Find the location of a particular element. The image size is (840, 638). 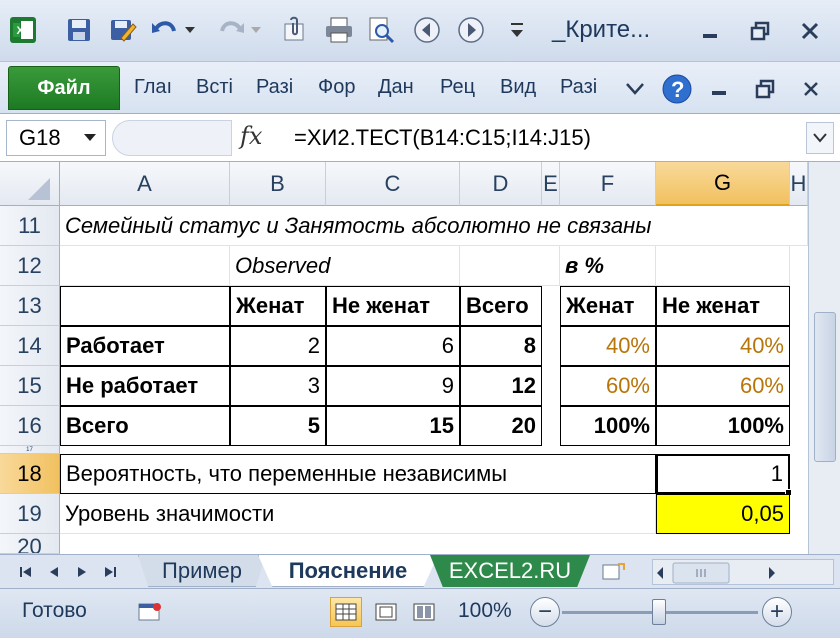

column-header-h: H is located at coordinates (799, 184).